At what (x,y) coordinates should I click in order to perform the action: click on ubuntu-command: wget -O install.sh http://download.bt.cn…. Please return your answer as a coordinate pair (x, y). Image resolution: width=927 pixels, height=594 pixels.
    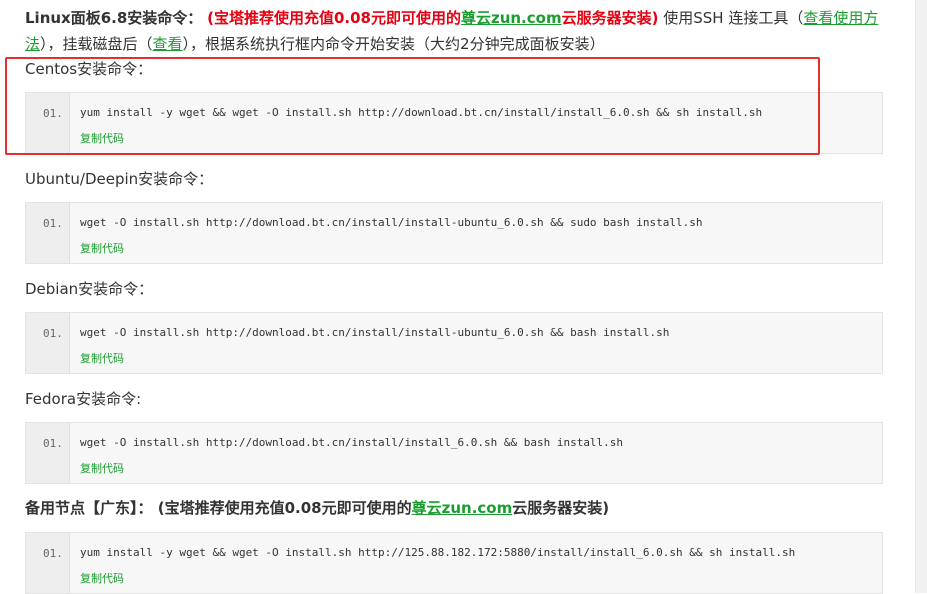
    Looking at the image, I should click on (391, 222).